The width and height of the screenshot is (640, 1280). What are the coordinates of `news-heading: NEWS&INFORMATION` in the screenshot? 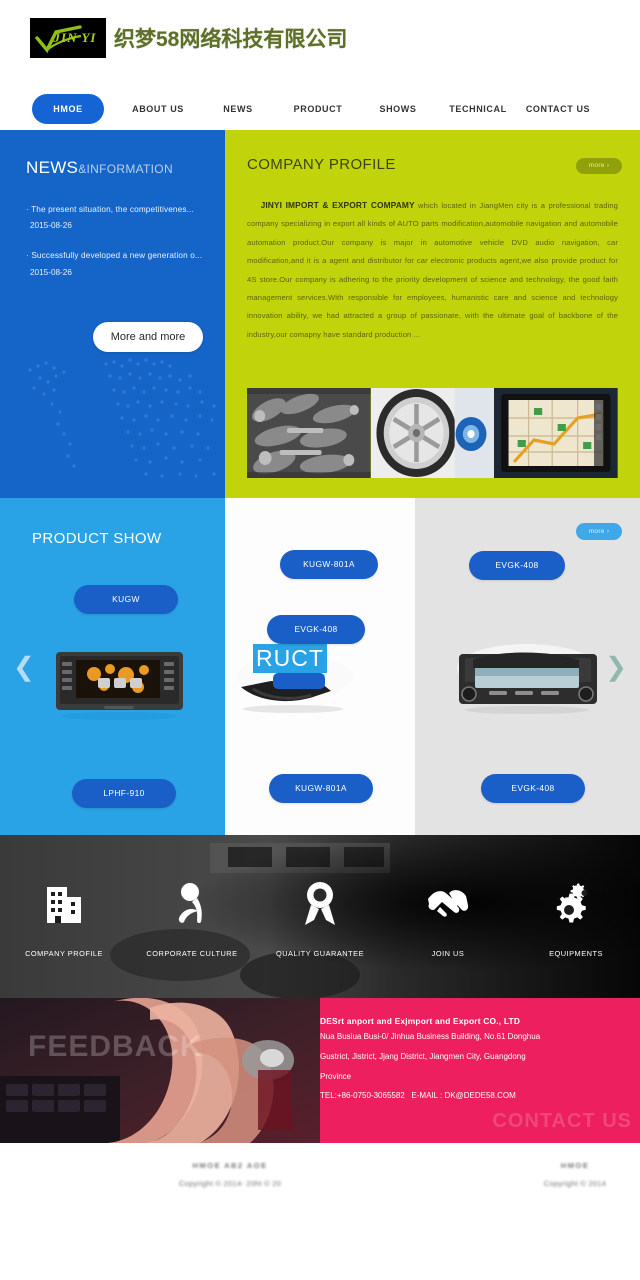 It's located at (116, 168).